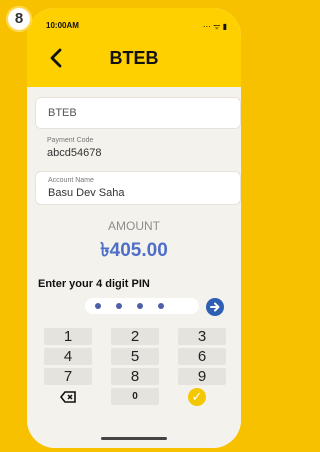  I want to click on key-0: 0, so click(135, 396).